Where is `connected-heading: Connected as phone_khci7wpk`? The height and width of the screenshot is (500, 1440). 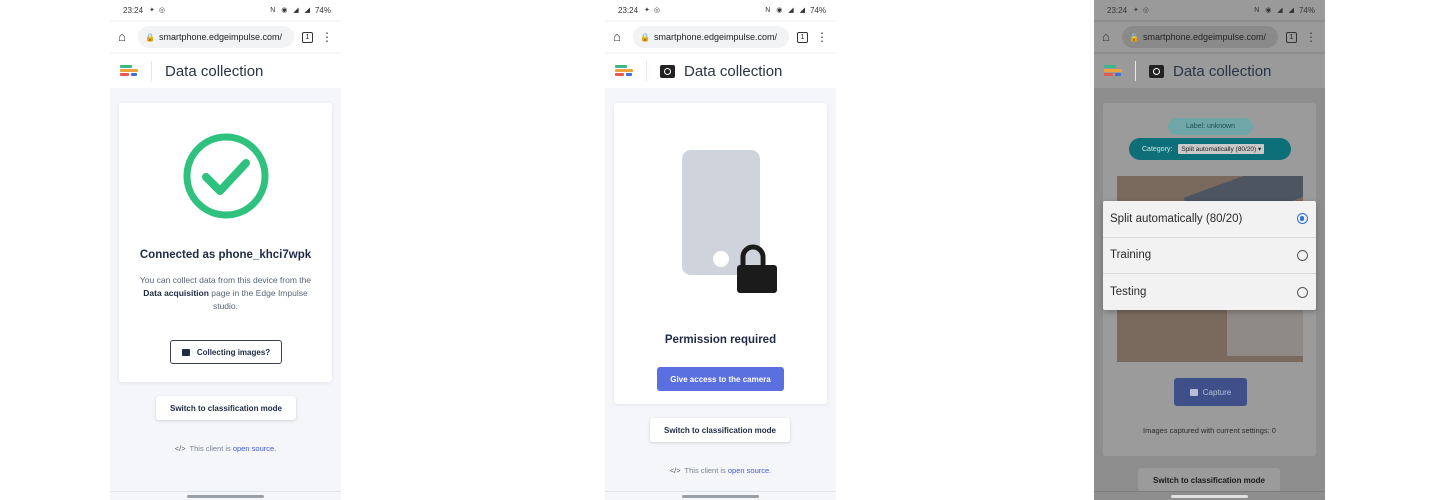 connected-heading: Connected as phone_khci7wpk is located at coordinates (225, 255).